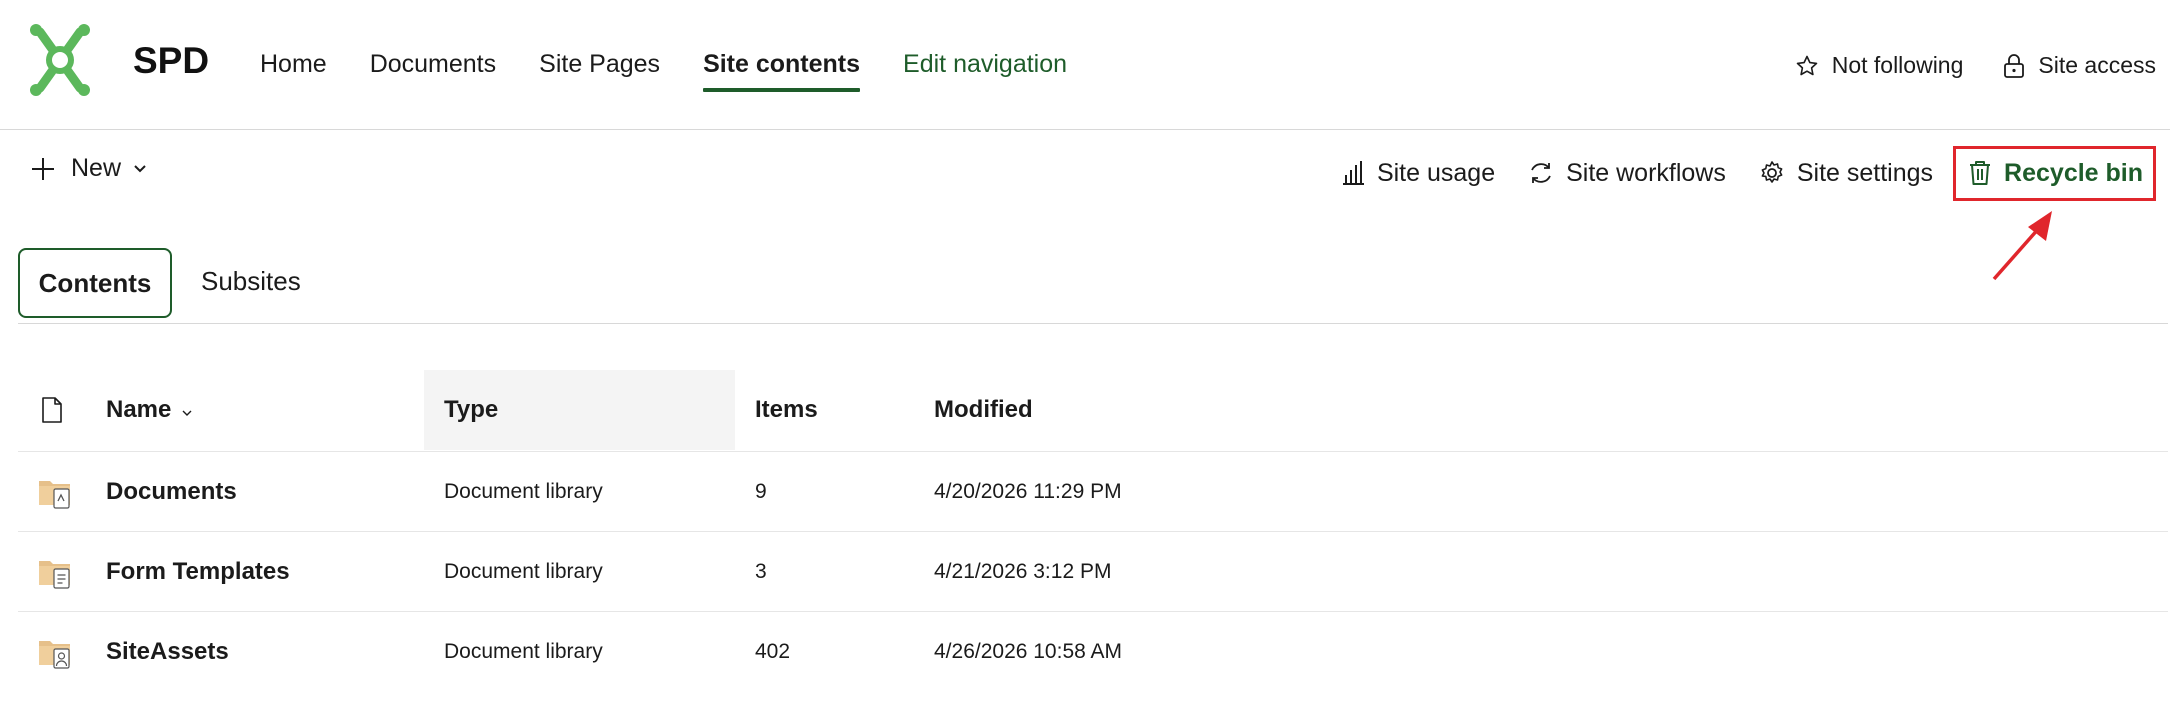 This screenshot has height=725, width=2170. Describe the element at coordinates (95, 283) in the screenshot. I see `tab-contents: Contents` at that location.